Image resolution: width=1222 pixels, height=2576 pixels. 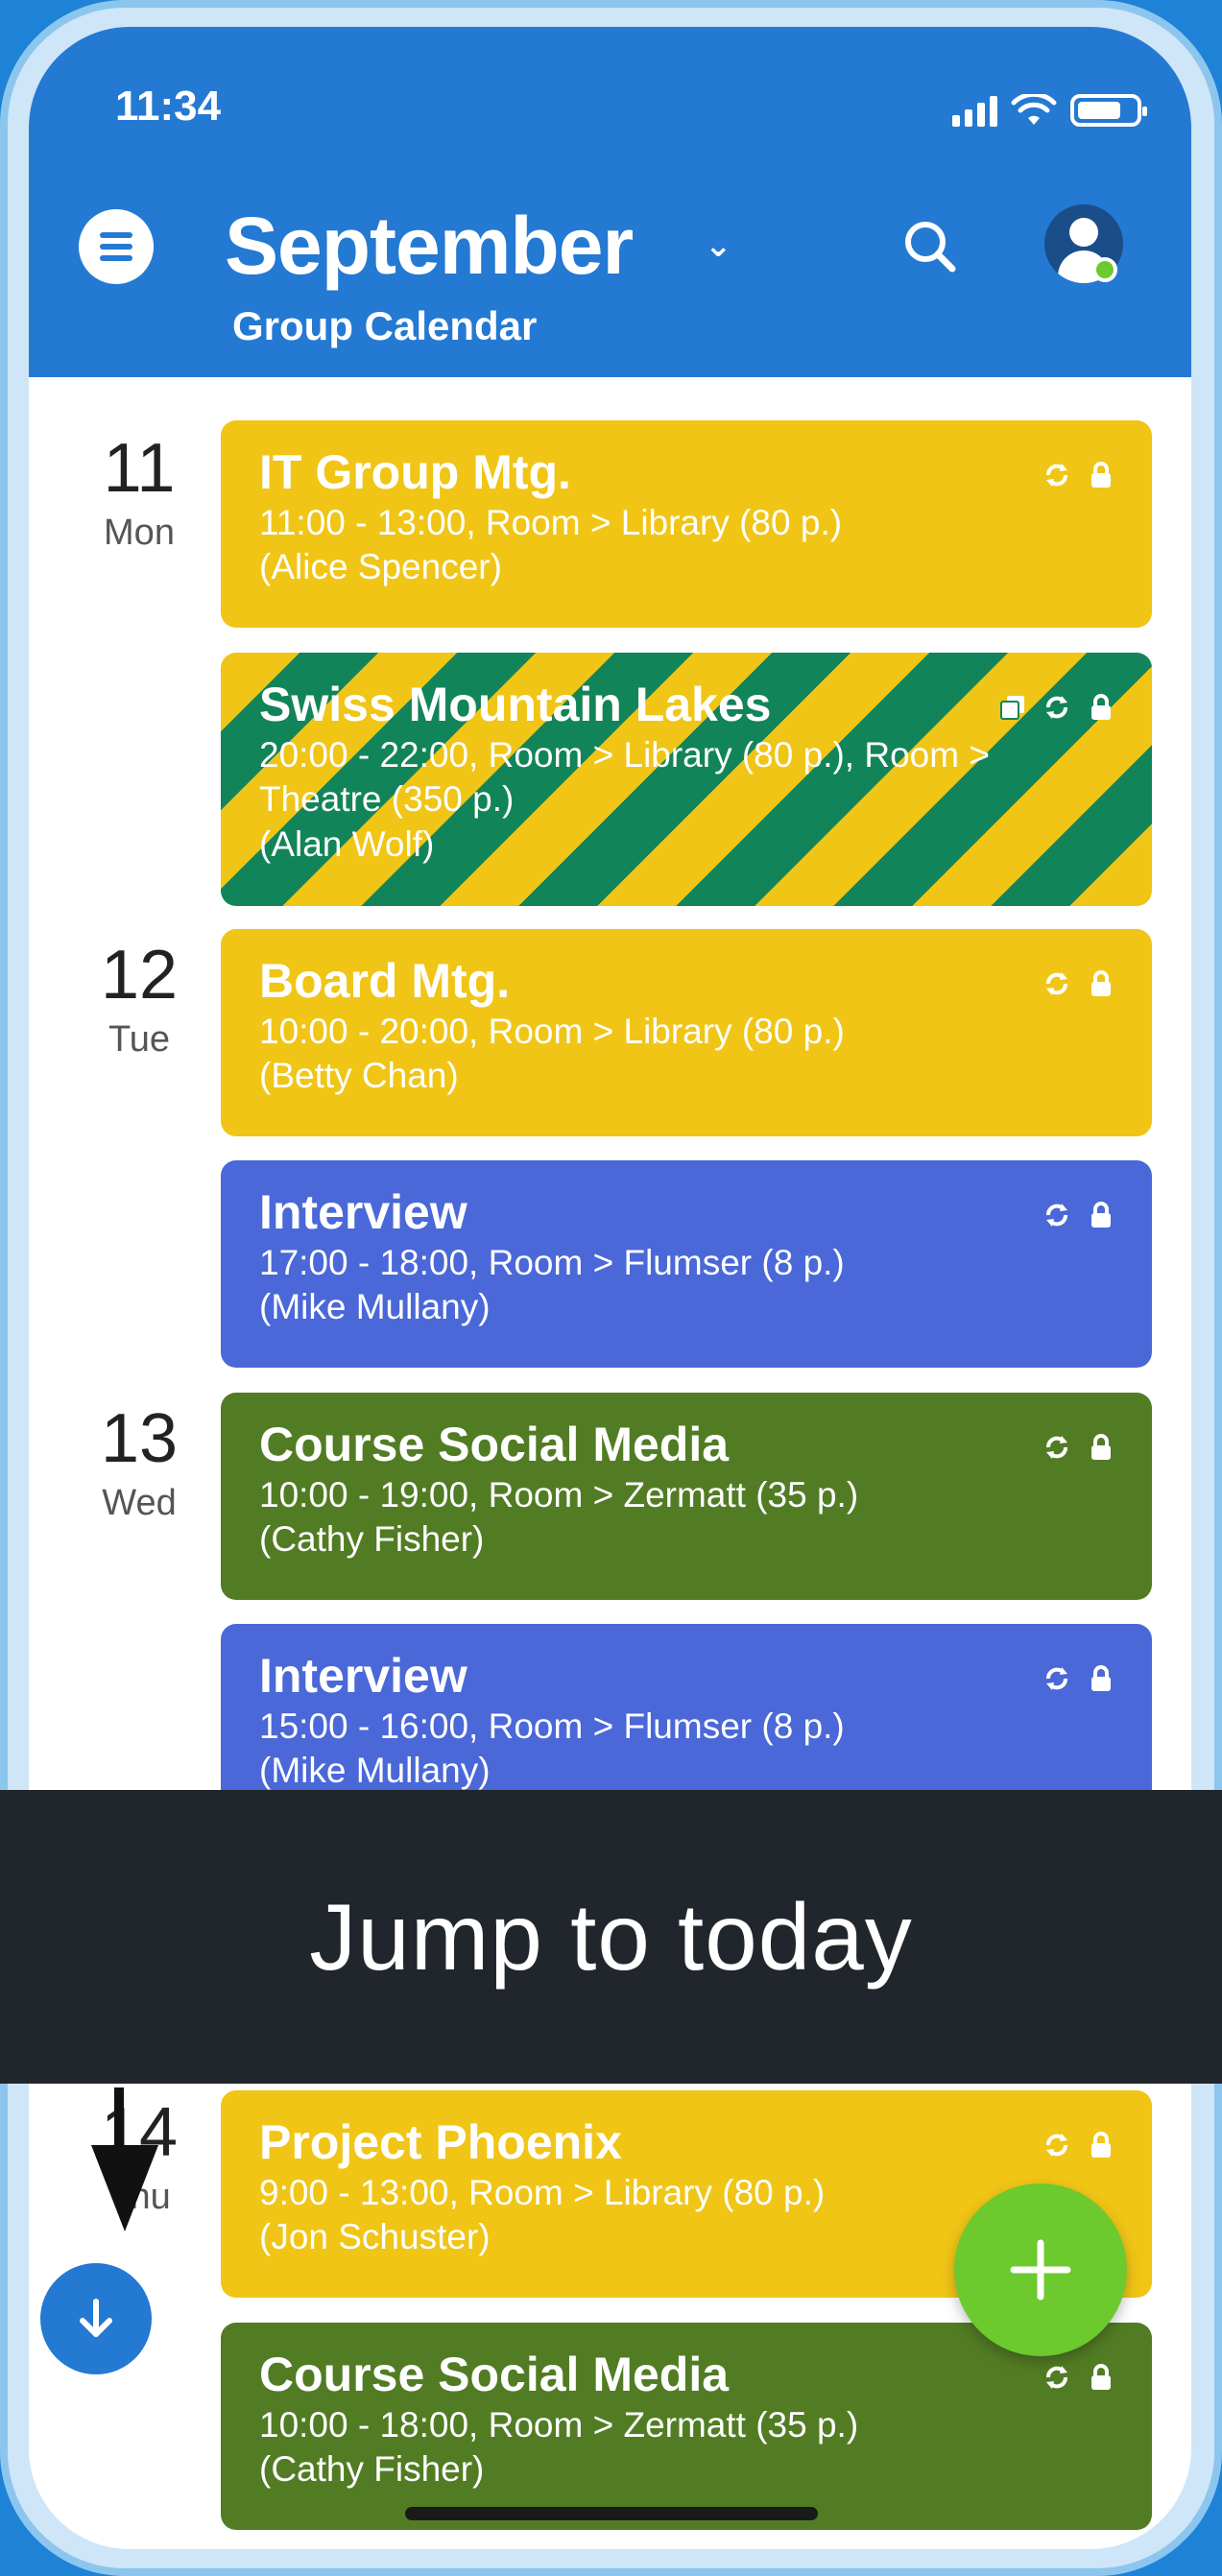 What do you see at coordinates (430, 246) in the screenshot?
I see `month-title: September` at bounding box center [430, 246].